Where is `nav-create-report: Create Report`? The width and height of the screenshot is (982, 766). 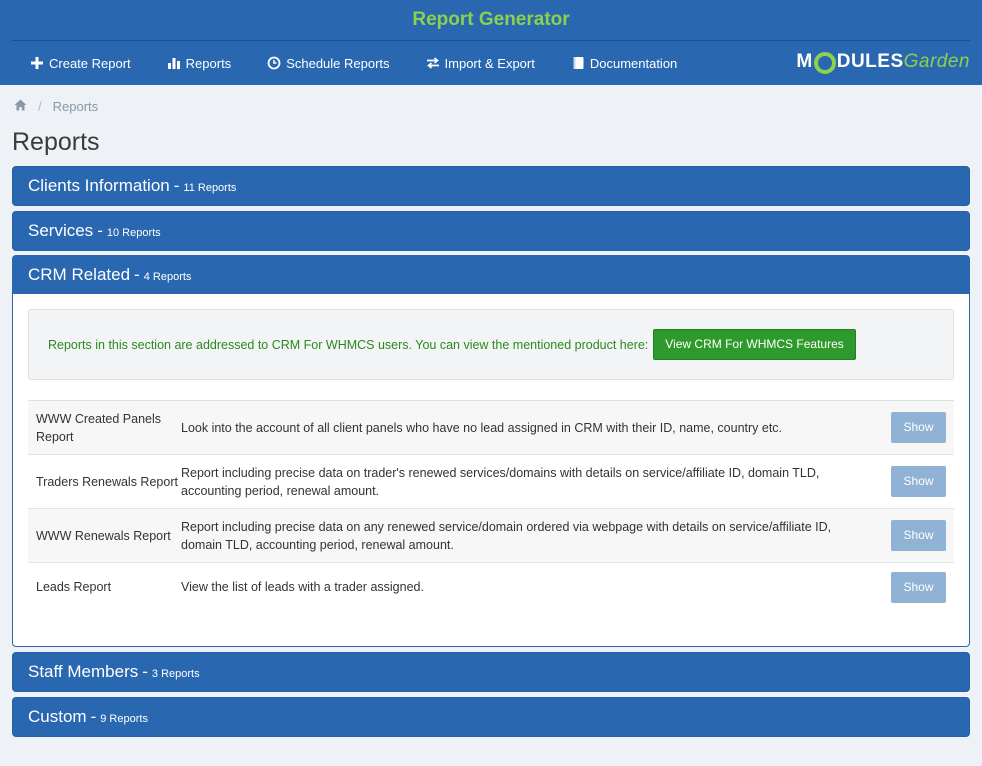 nav-create-report: Create Report is located at coordinates (80, 63).